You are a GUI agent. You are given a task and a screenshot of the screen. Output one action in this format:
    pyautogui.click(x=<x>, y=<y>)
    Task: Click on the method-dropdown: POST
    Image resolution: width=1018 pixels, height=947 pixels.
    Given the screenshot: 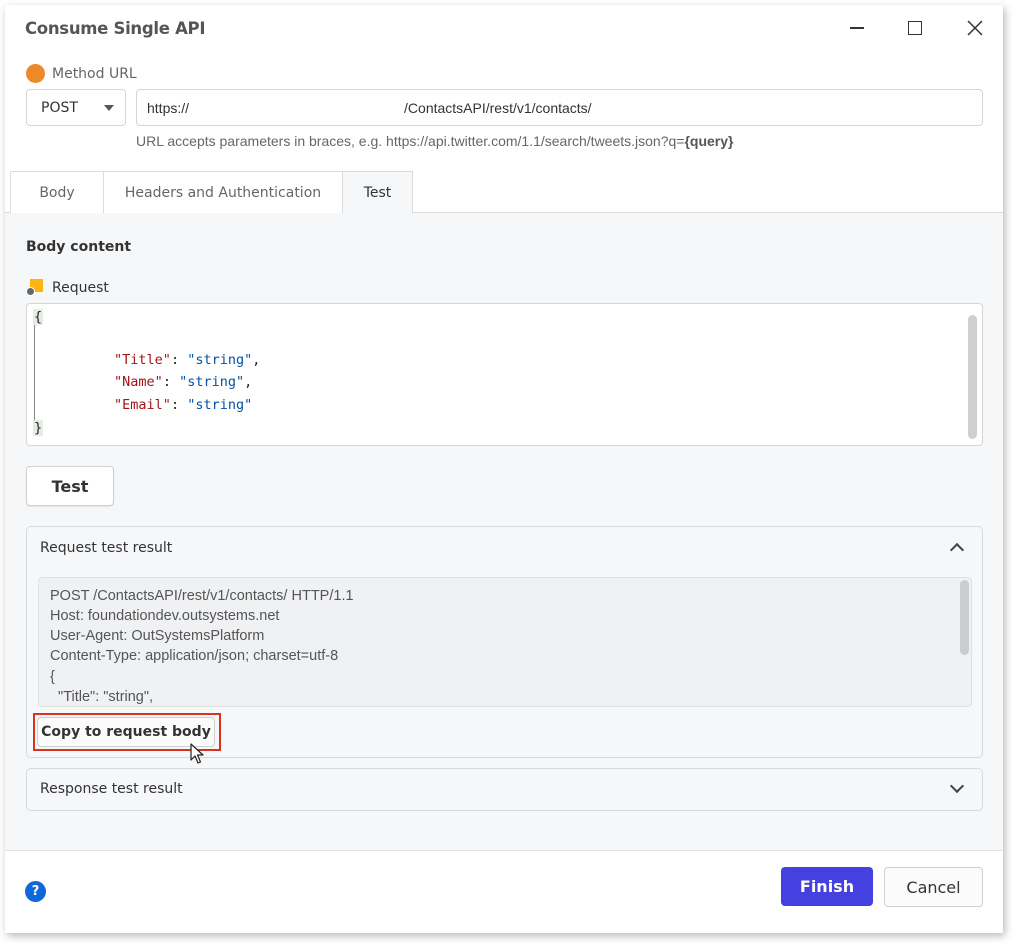 What is the action you would take?
    pyautogui.click(x=76, y=107)
    